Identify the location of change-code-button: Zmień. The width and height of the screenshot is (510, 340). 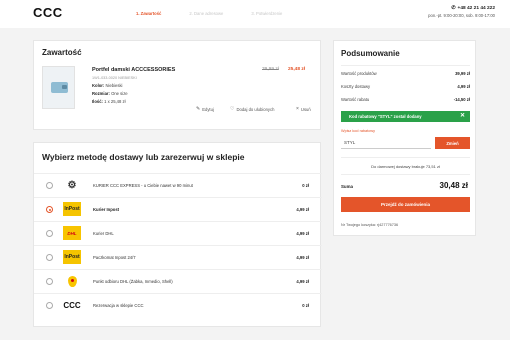
(452, 143).